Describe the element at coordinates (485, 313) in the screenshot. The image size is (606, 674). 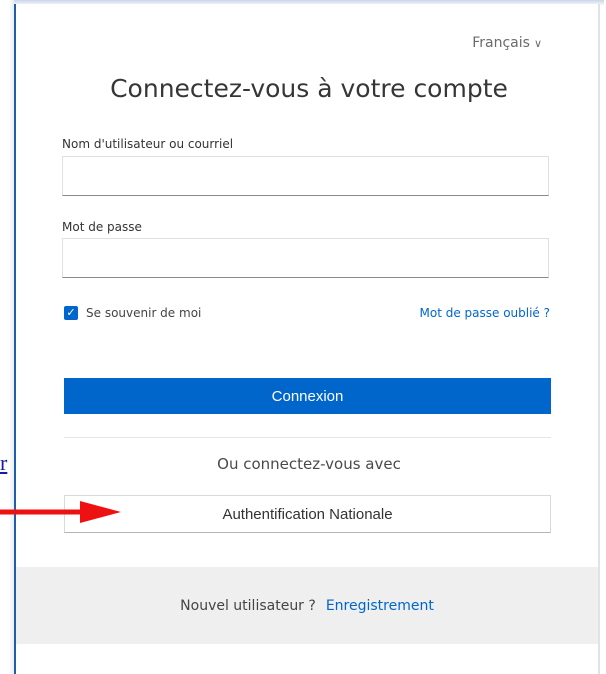
I see `forgot-password-link: Mot de passe oublié ?` at that location.